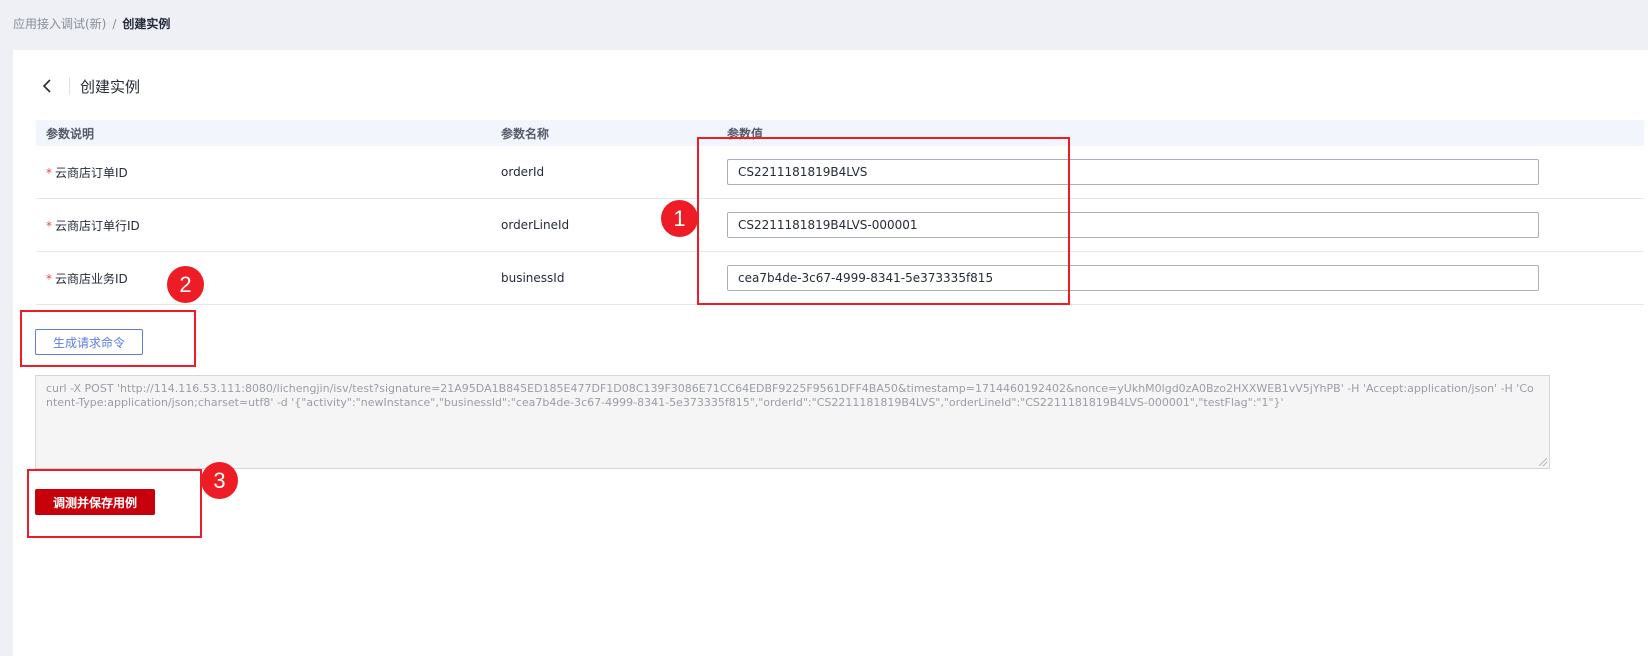  I want to click on param-name: orderId, so click(604, 172).